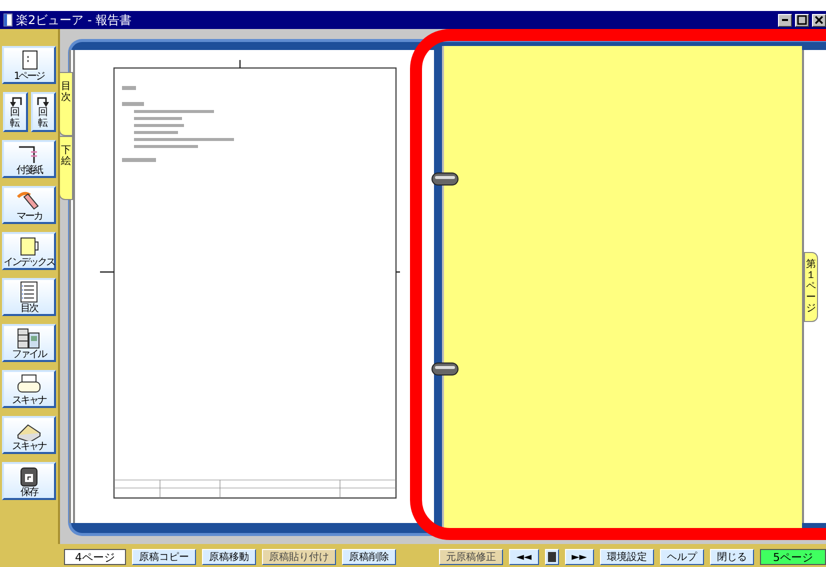 The height and width of the screenshot is (567, 826). I want to click on page-number: 5ページ, so click(793, 556).